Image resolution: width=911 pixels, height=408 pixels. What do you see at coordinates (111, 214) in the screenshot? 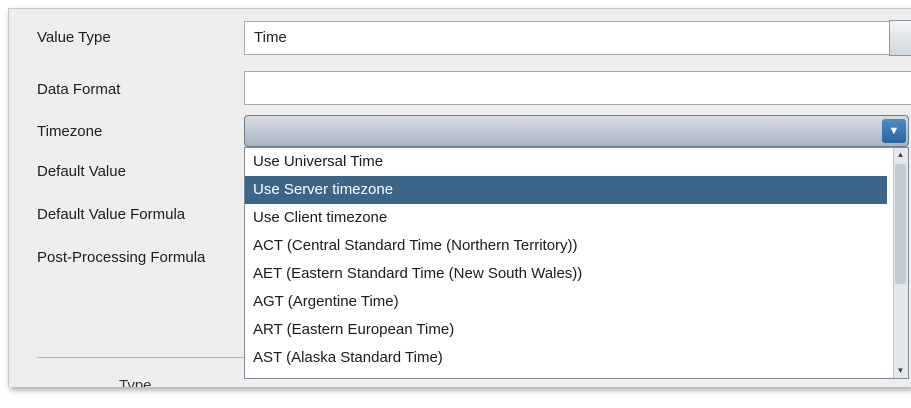
I see `default-value-formula-label: Default Value Formula` at bounding box center [111, 214].